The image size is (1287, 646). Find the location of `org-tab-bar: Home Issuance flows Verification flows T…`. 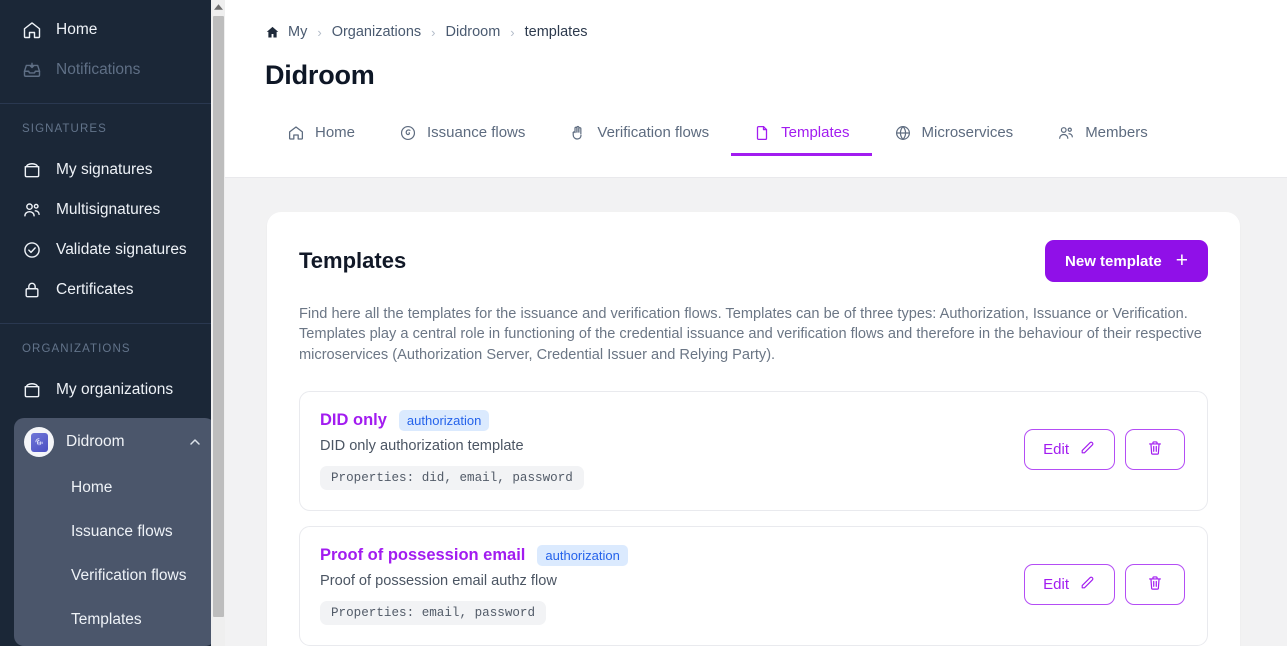

org-tab-bar: Home Issuance flows Verification flows T… is located at coordinates (776, 133).